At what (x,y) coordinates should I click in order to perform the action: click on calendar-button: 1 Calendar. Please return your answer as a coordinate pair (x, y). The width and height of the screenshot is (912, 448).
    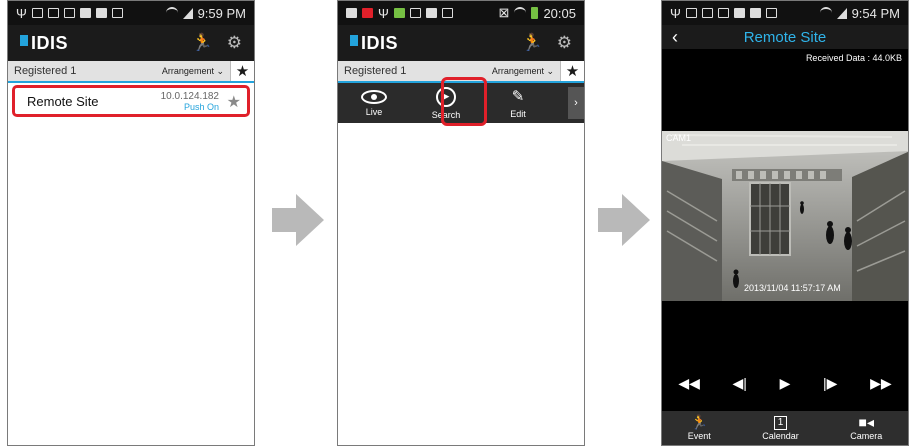
    Looking at the image, I should click on (780, 428).